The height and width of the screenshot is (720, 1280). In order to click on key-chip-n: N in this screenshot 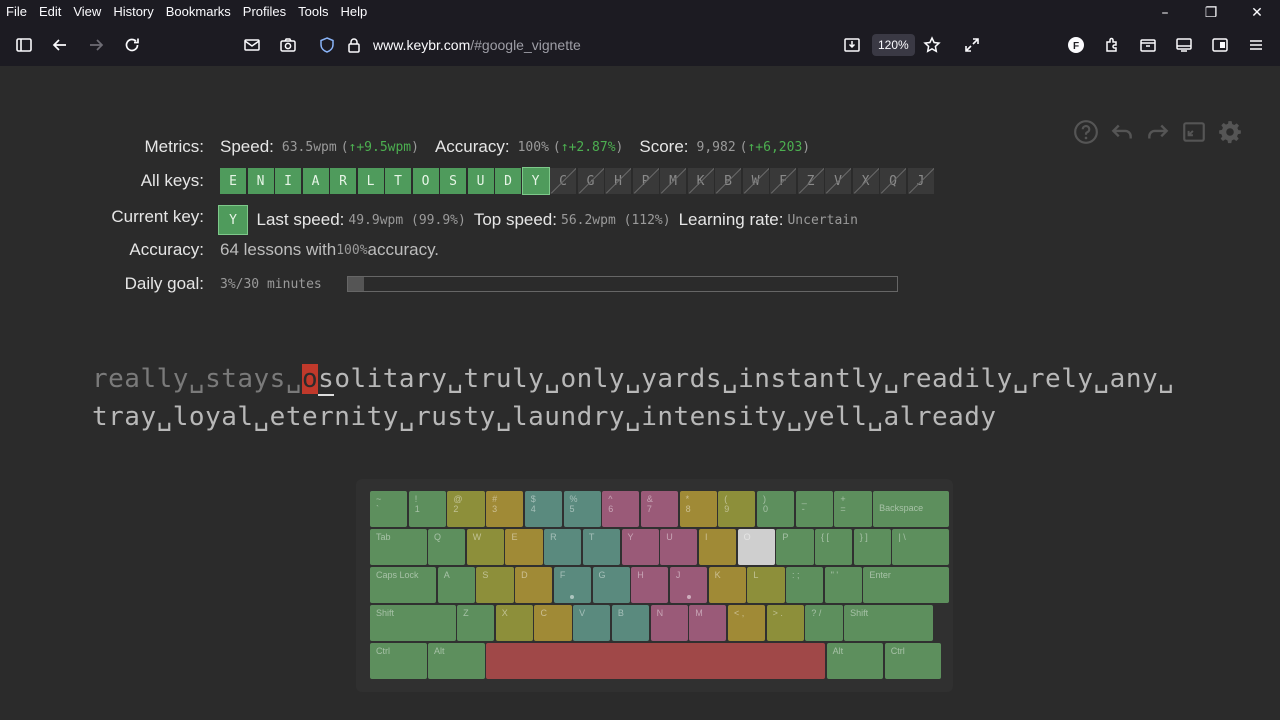, I will do `click(260, 181)`.